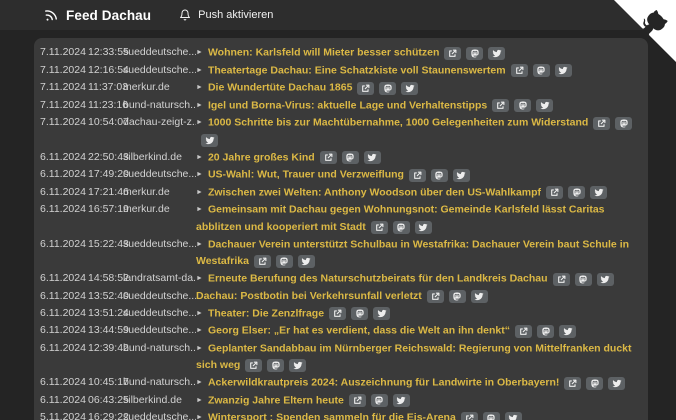  I want to click on item-title-link: 20 Jahre großes Kind, so click(261, 157).